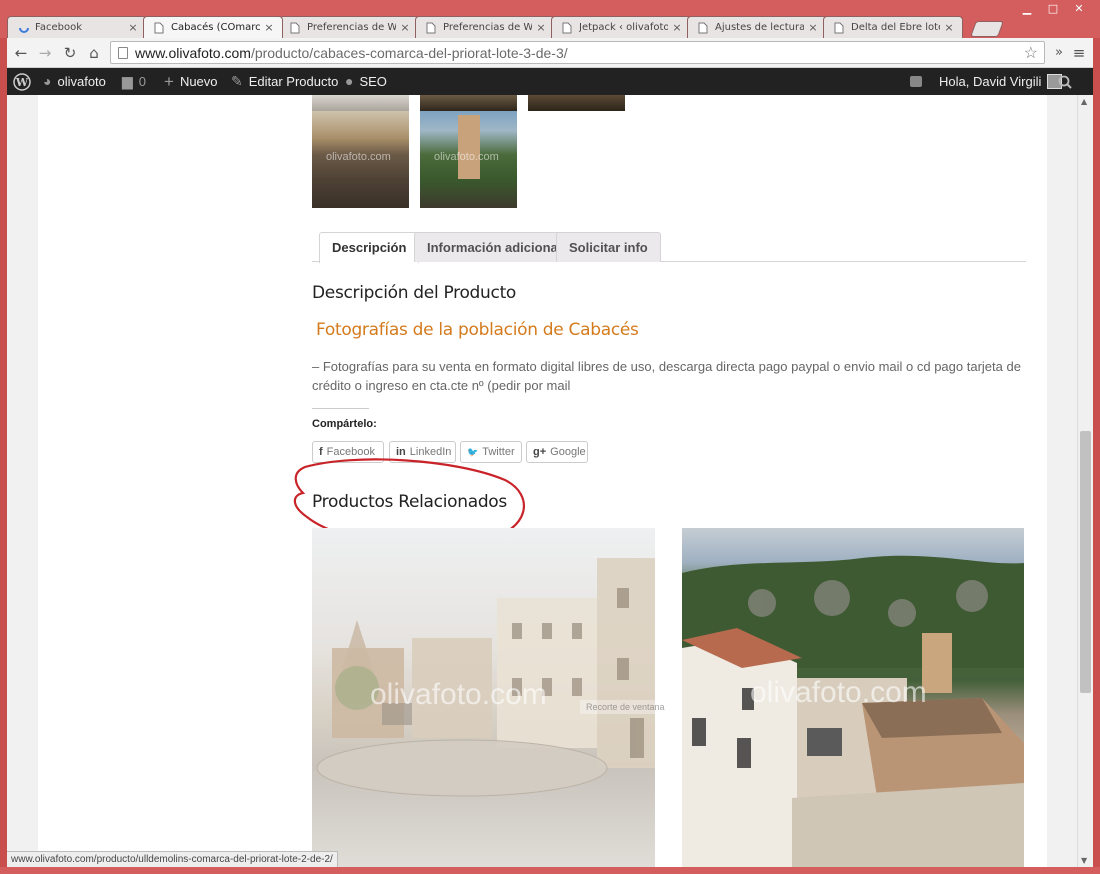 The image size is (1100, 874). Describe the element at coordinates (142, 81) in the screenshot. I see `comments-count: 0` at that location.